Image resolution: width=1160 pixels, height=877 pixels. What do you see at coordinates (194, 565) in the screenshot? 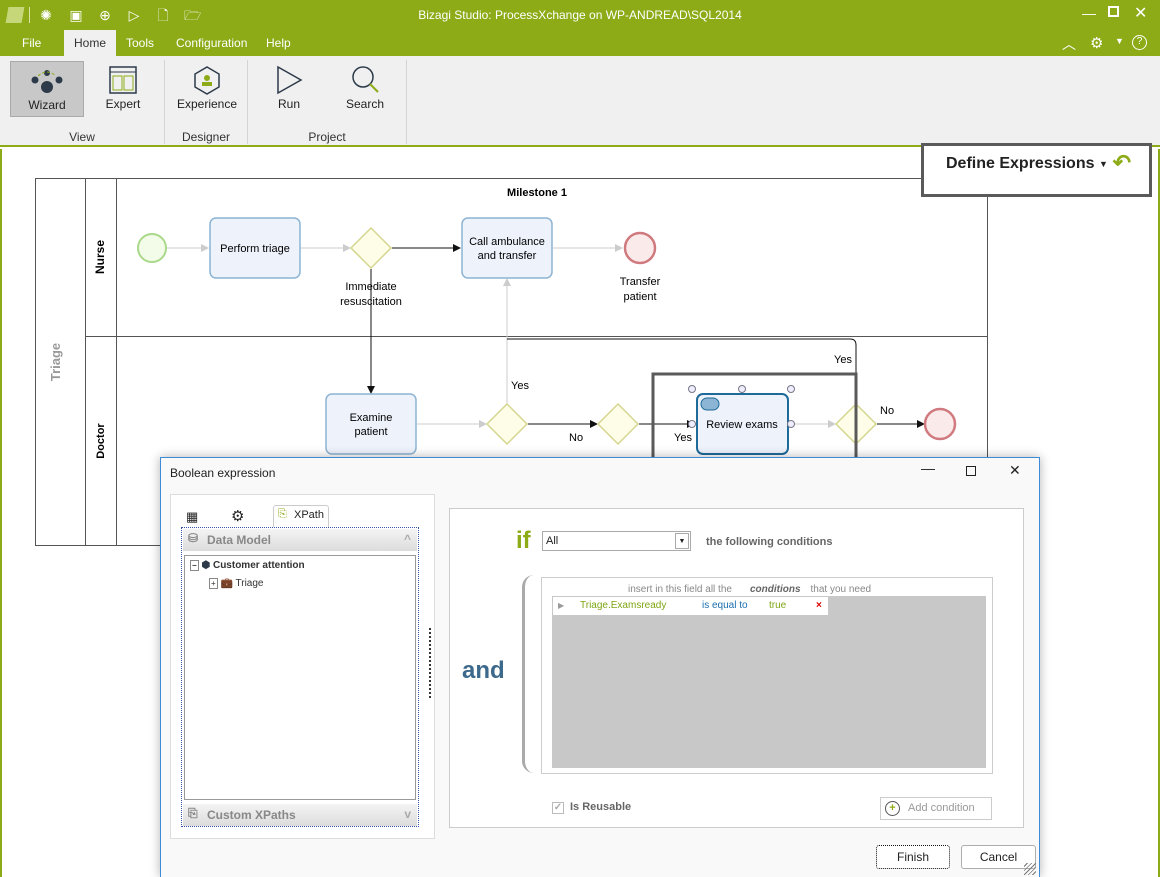
I see `collapse-icon: −` at bounding box center [194, 565].